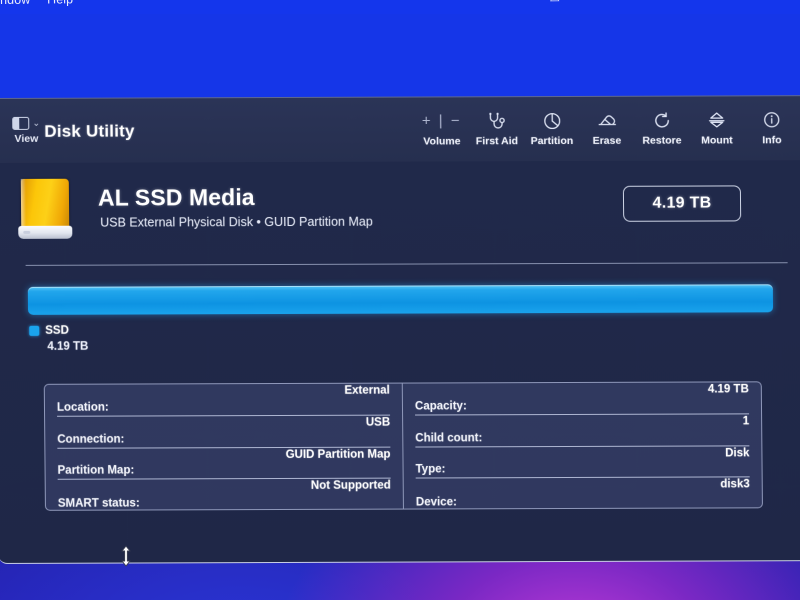 The image size is (800, 600). Describe the element at coordinates (554, 1) in the screenshot. I see `dropbox-icon: △` at that location.